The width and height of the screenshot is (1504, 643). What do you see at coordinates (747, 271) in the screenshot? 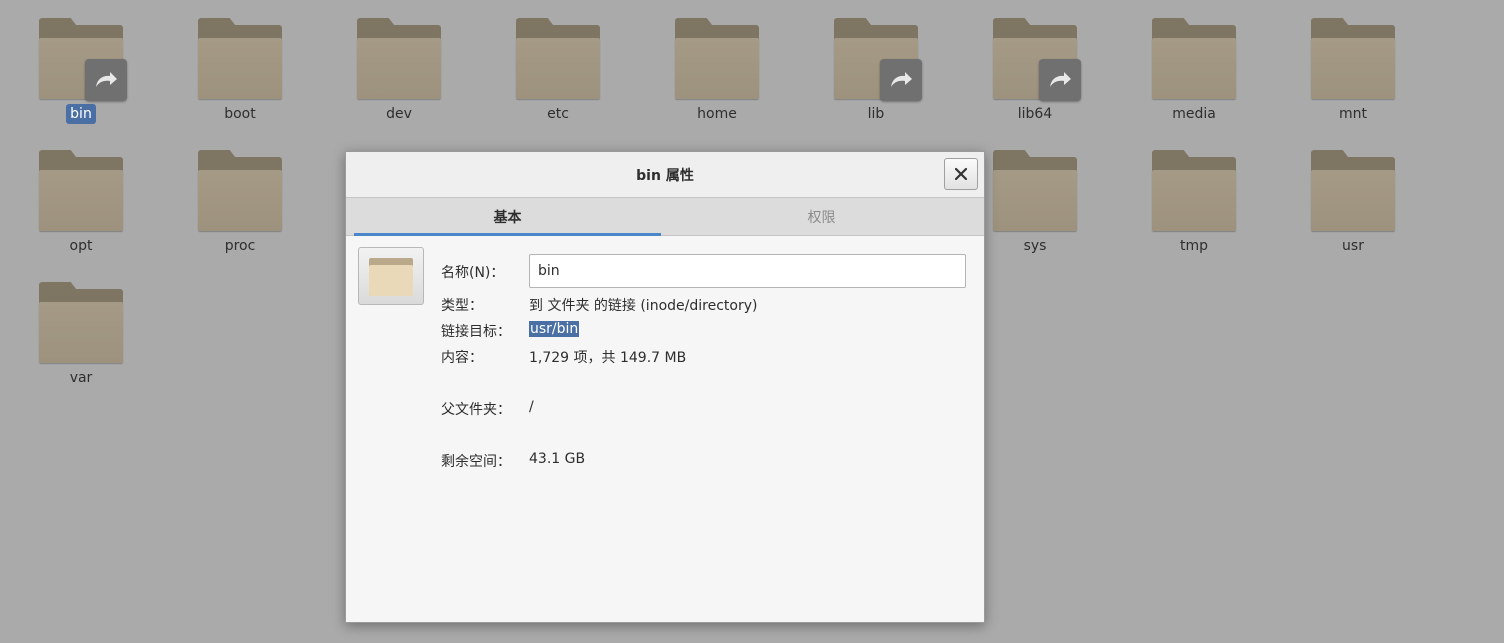
I see `name-input` at bounding box center [747, 271].